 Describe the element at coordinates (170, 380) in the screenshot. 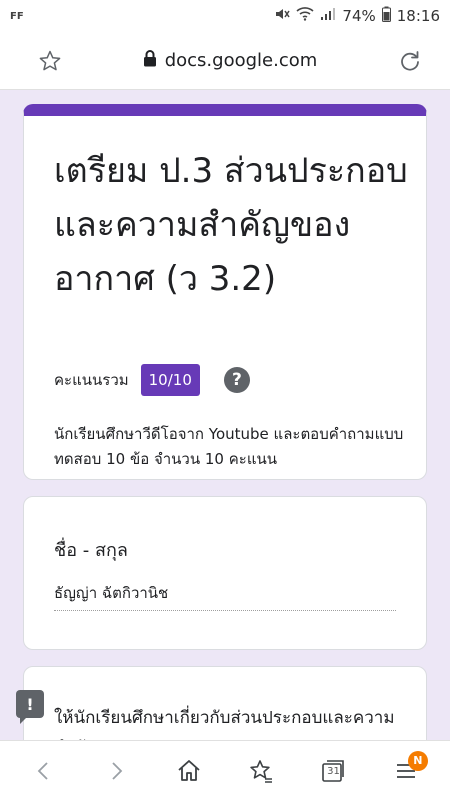

I see `score-badge: 10/10` at that location.